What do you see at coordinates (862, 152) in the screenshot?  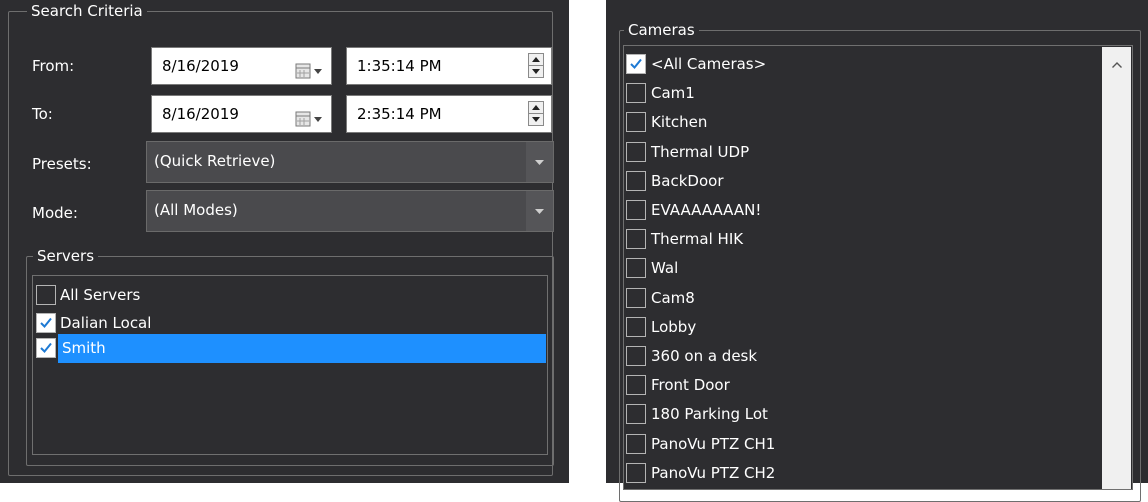 I see `list-item: Thermal UDP` at bounding box center [862, 152].